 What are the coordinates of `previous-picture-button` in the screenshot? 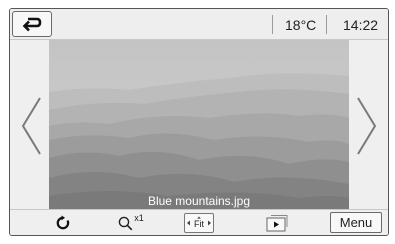 It's located at (31, 126).